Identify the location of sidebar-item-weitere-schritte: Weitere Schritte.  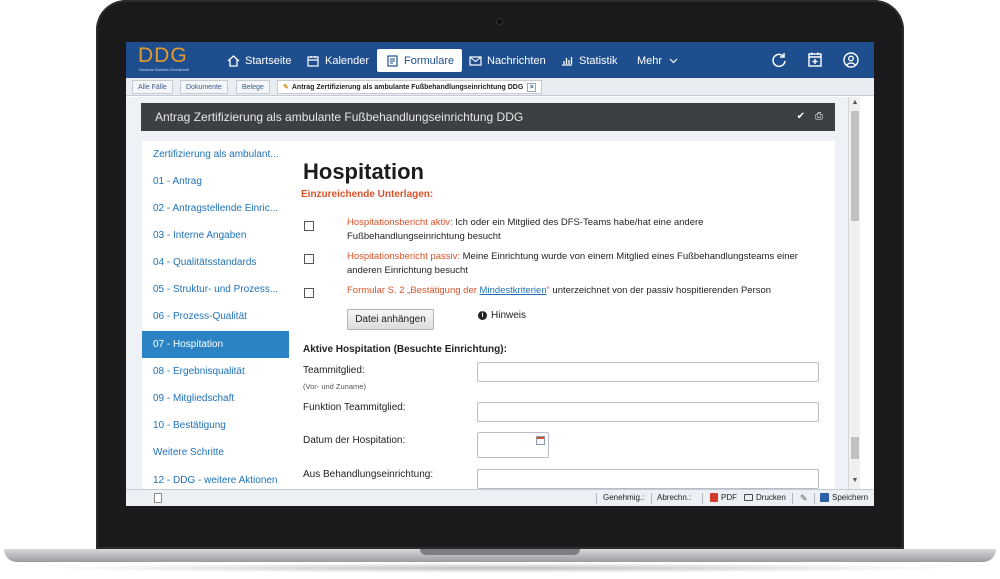
(215, 452).